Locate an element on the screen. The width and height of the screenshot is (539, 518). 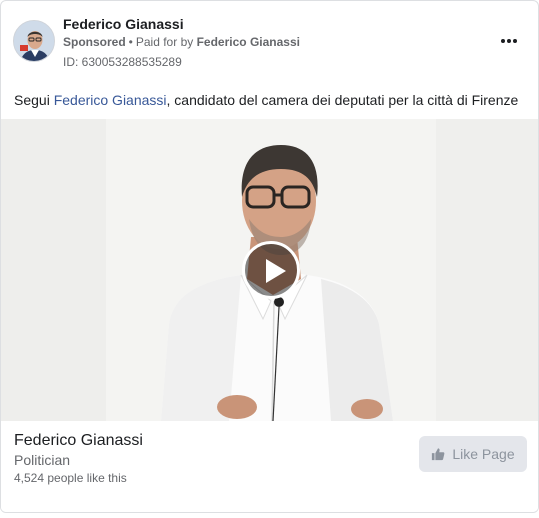
like-page-button: Like Page is located at coordinates (473, 454).